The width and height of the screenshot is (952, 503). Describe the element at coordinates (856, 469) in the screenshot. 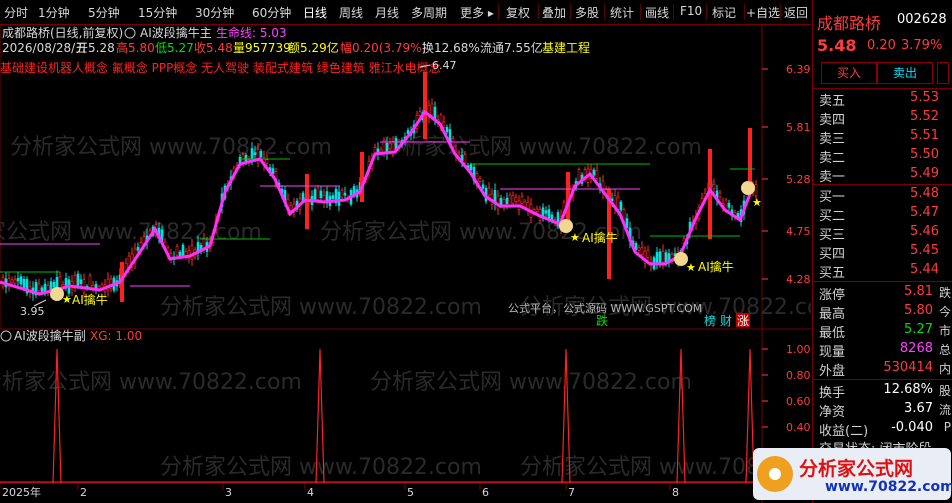

I see `logo-text: 分析家公式网` at that location.